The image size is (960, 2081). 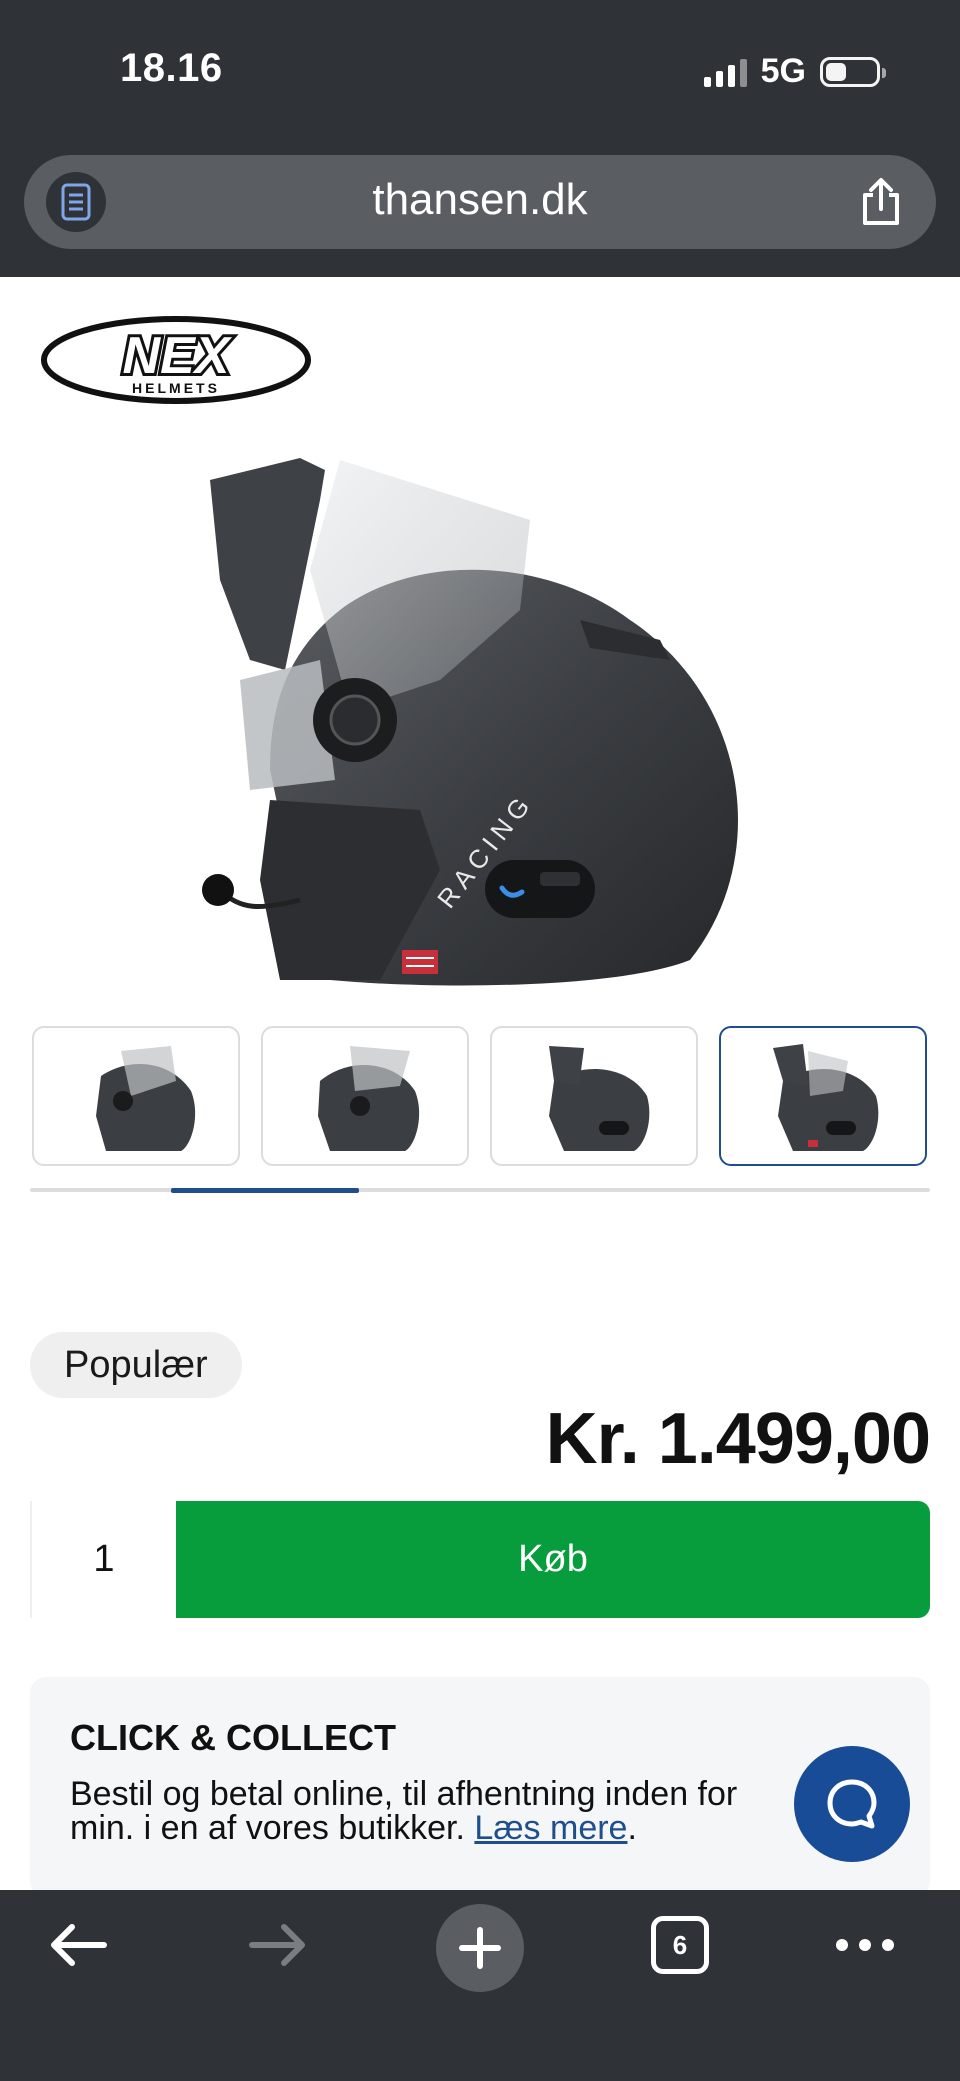 I want to click on forward-arrow-icon, so click(x=278, y=1945).